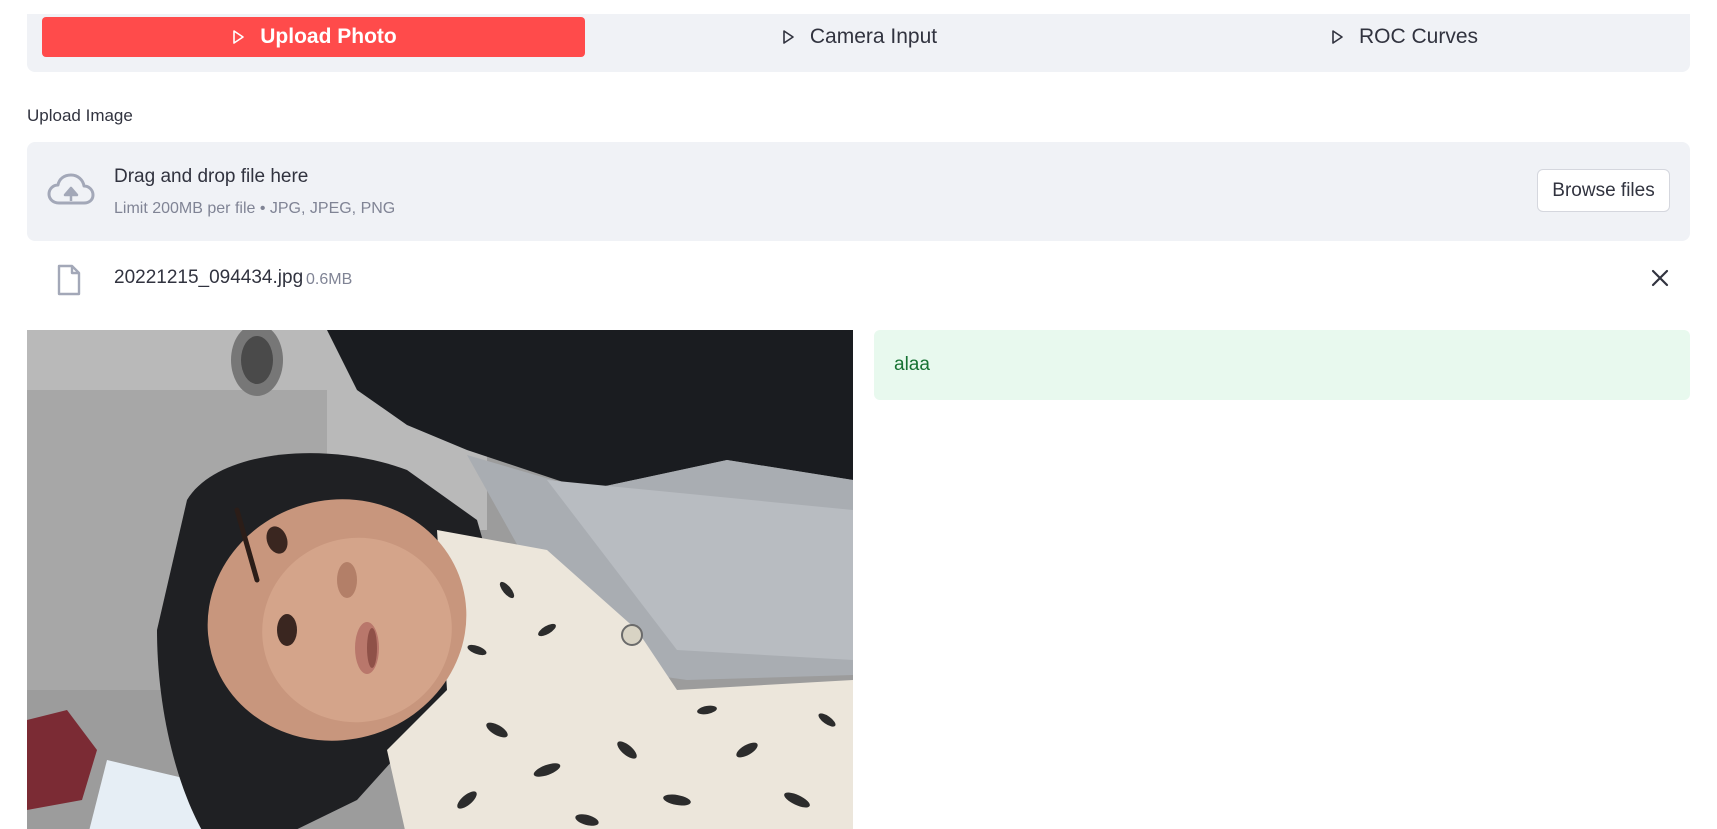 The image size is (1717, 829). I want to click on browse-files-button: Browse files, so click(1603, 190).